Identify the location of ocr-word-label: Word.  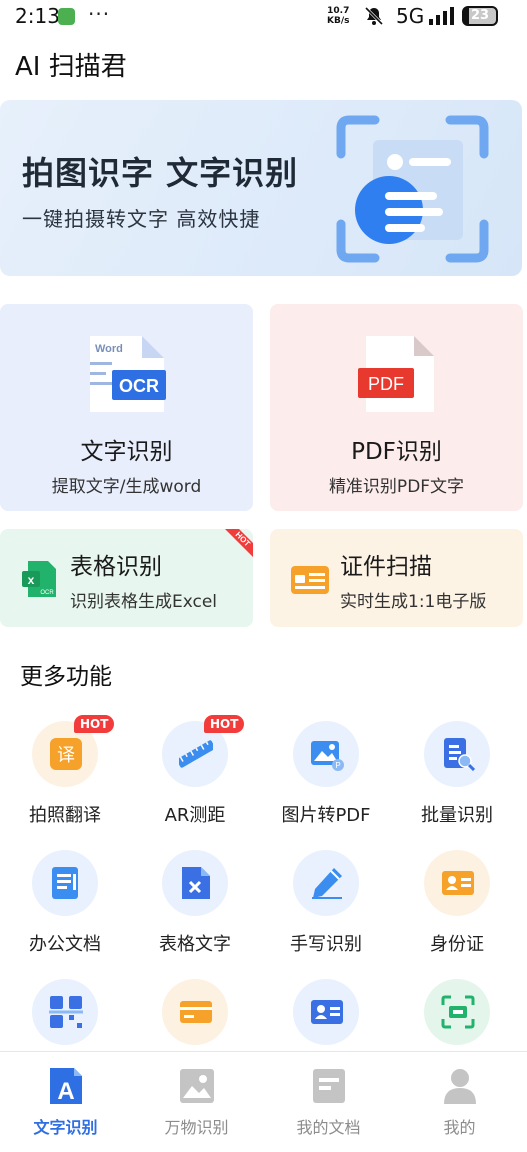
(109, 349).